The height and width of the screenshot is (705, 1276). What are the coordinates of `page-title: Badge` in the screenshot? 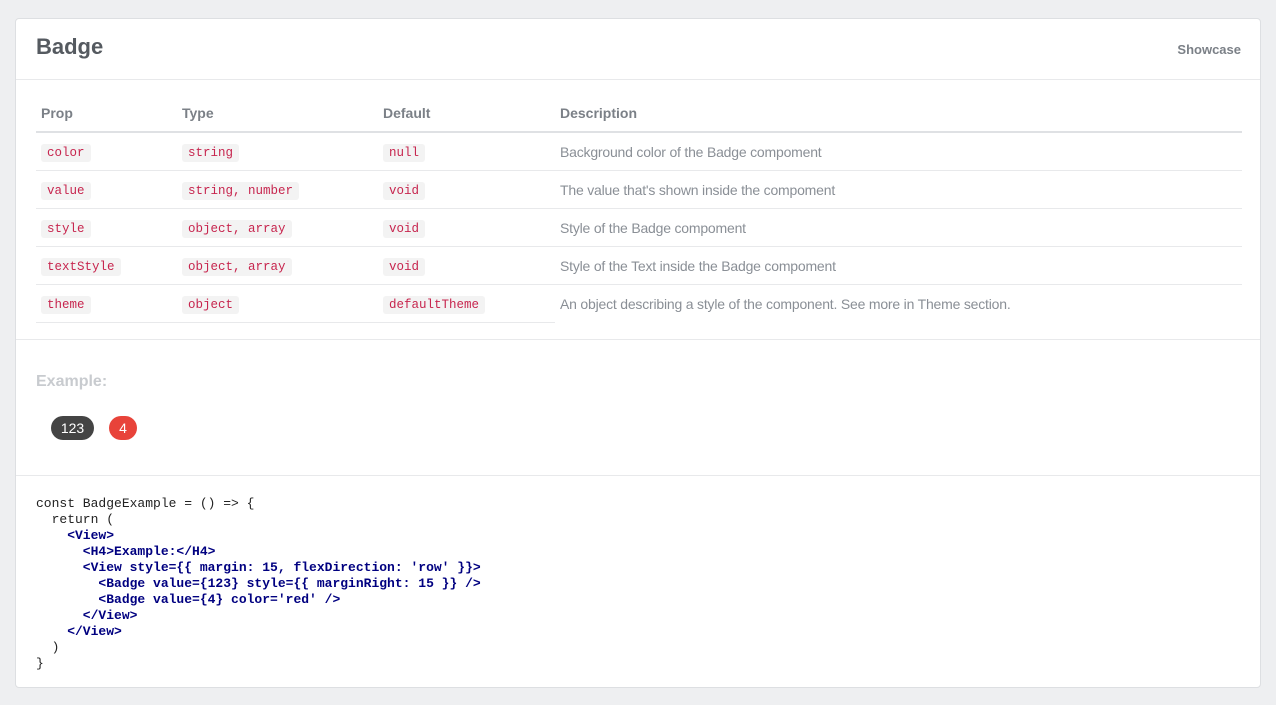 It's located at (70, 46).